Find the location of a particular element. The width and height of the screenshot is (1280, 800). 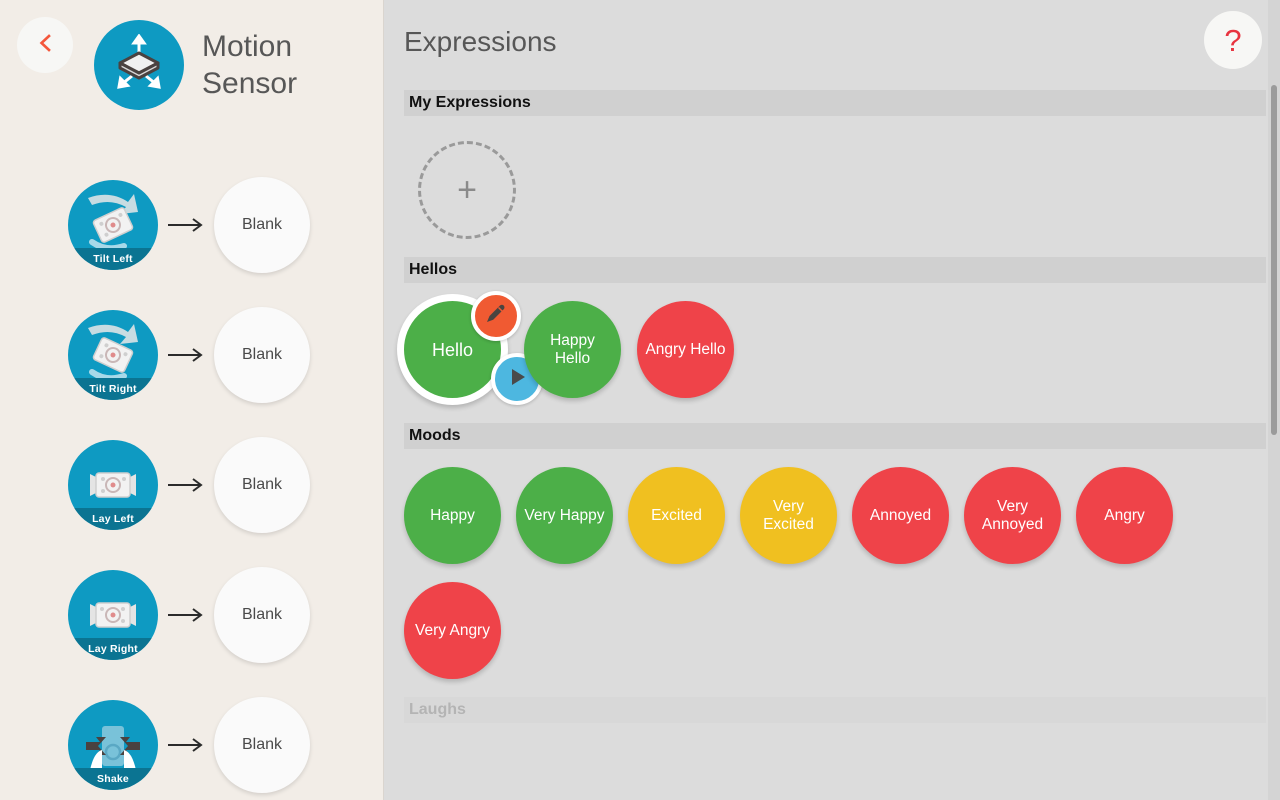

chevron-left-icon is located at coordinates (45, 45).